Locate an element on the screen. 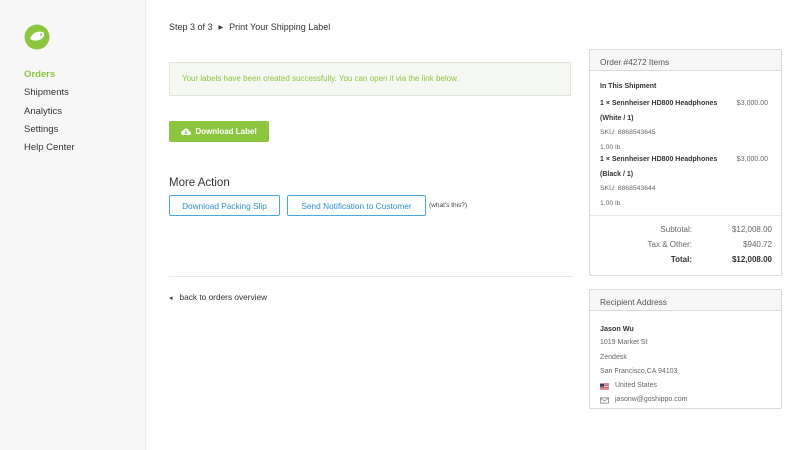 The image size is (800, 450). sidebar-item-analytics: Analytics is located at coordinates (49, 114).